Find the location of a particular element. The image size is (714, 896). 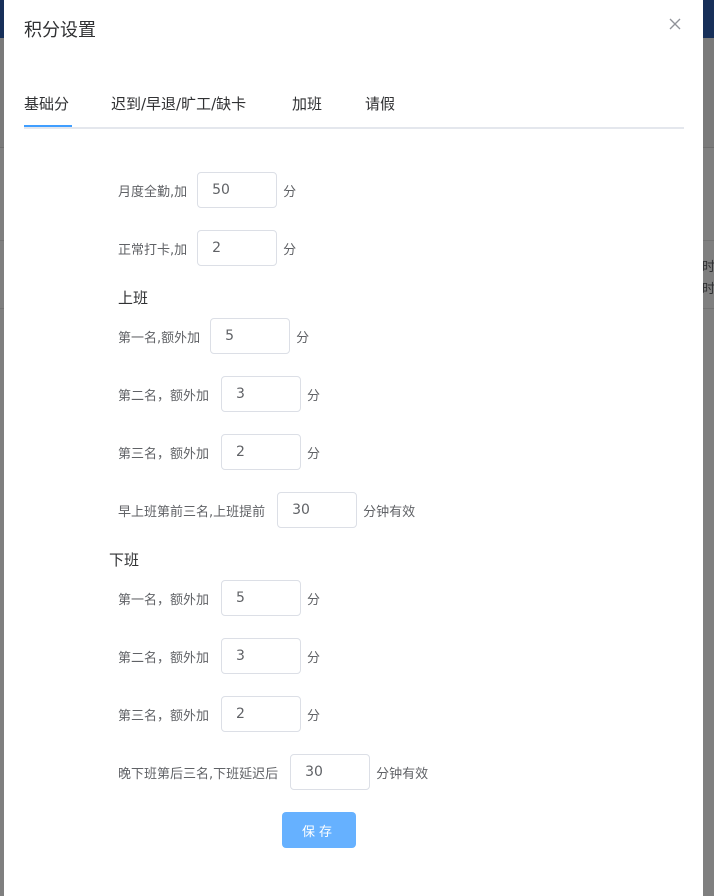

on-duty-early-row: 早上班第前三名,上班提前 分钟有效 is located at coordinates (266, 510).